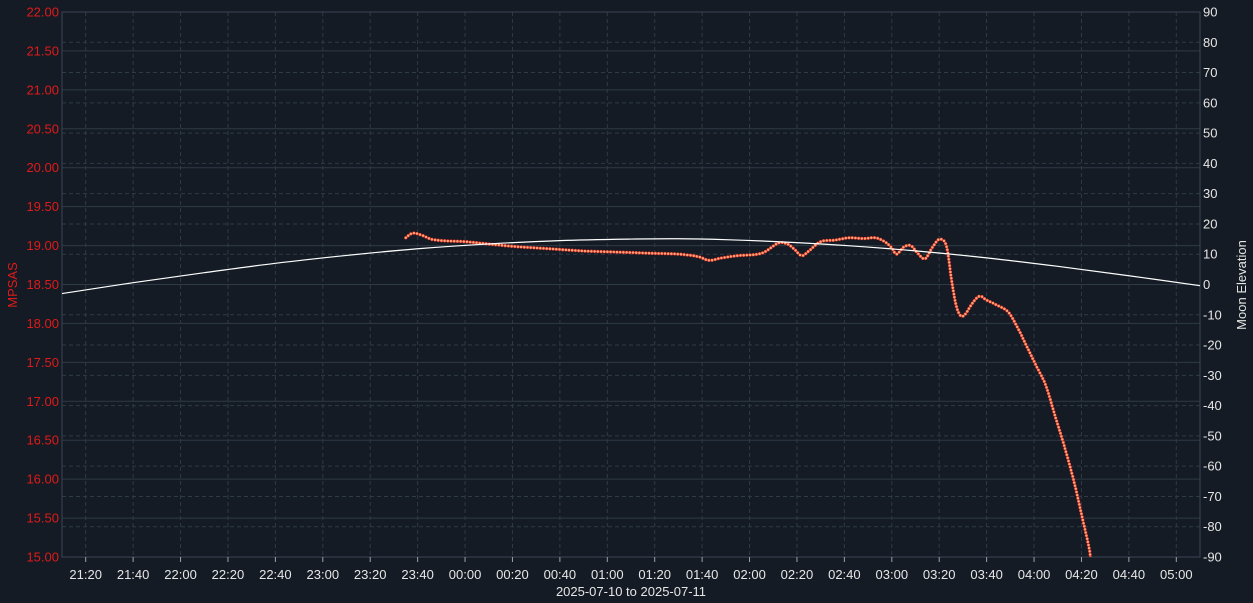 The height and width of the screenshot is (603, 1253). Describe the element at coordinates (42, 557) in the screenshot. I see `y-left-tick-label: 15.00` at that location.